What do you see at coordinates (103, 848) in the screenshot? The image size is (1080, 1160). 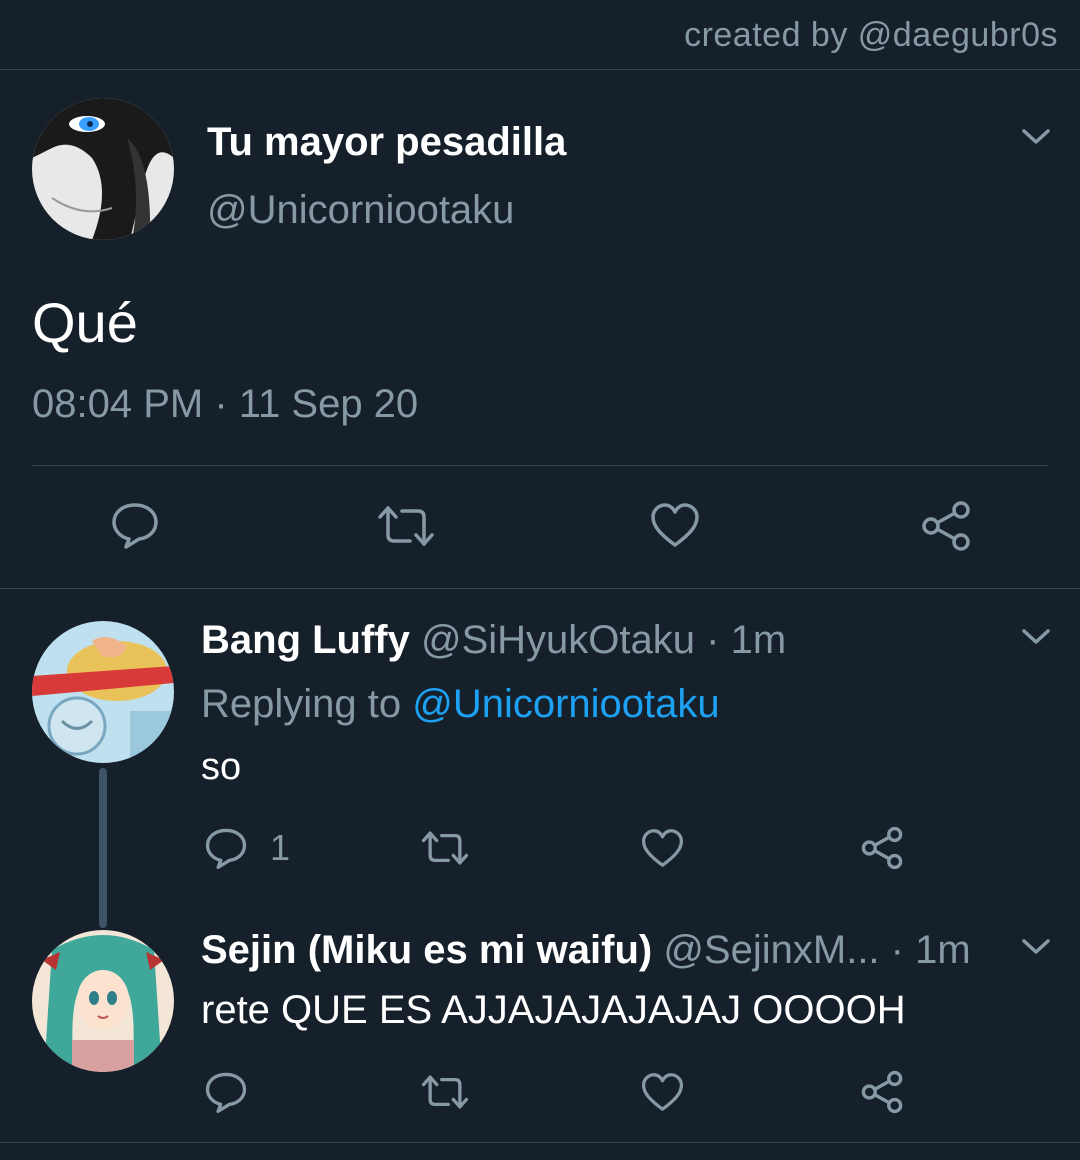 I see `thread-line` at bounding box center [103, 848].